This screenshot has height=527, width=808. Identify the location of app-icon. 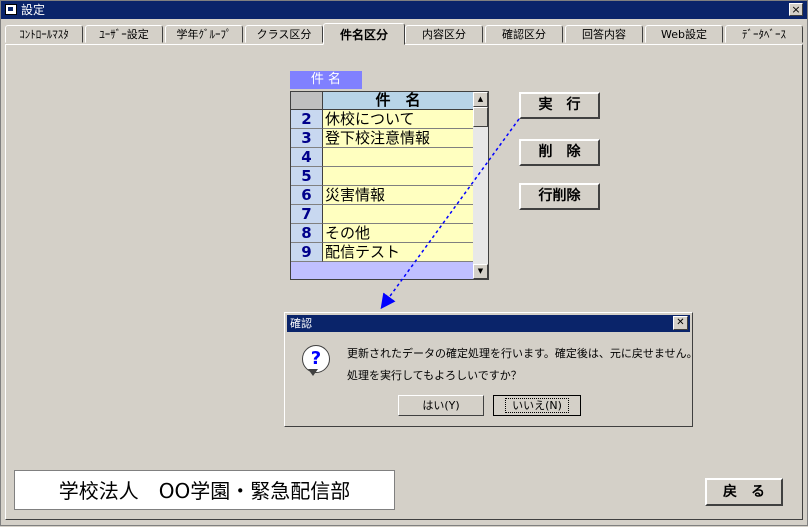
(11, 9).